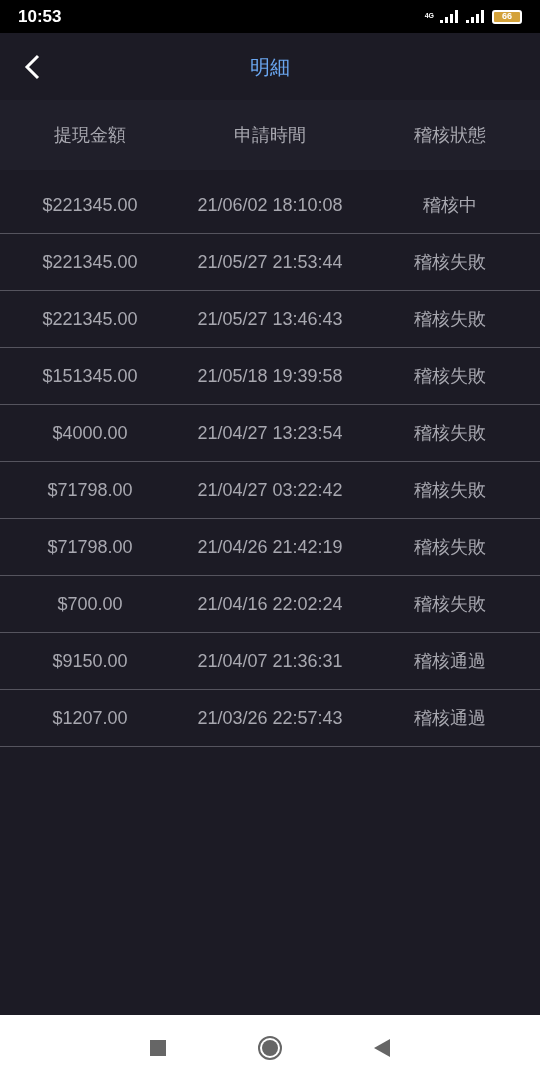  Describe the element at coordinates (270, 204) in the screenshot. I see `table-cell: 21/06/02 18:10:08` at that location.